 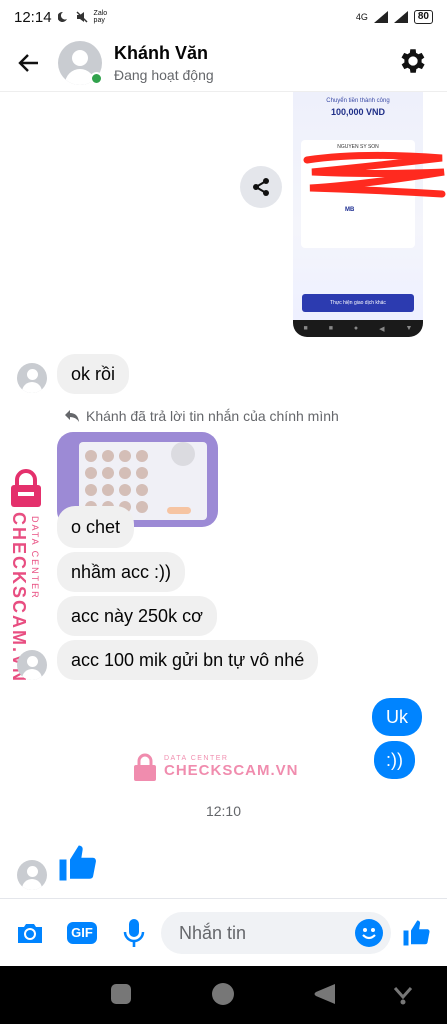 I want to click on share-button, so click(x=261, y=187).